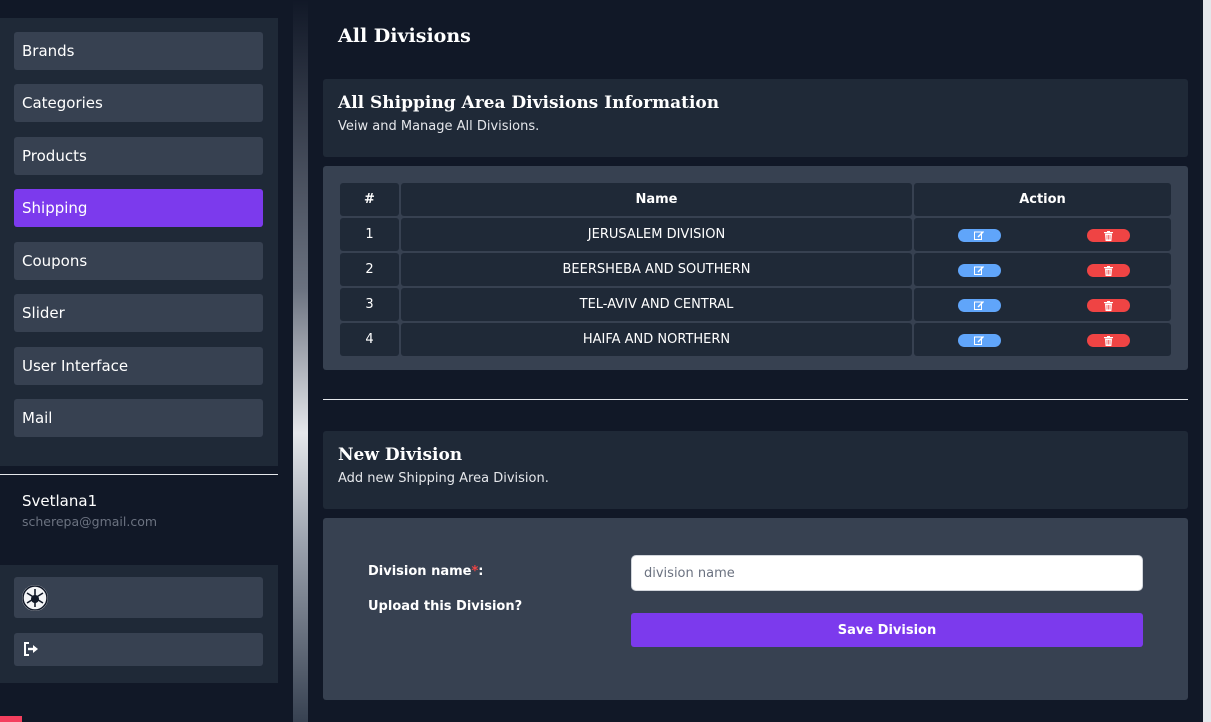 The width and height of the screenshot is (1211, 722). Describe the element at coordinates (439, 126) in the screenshot. I see `card-subtitle: Veiw and Manage All Divisions.` at that location.